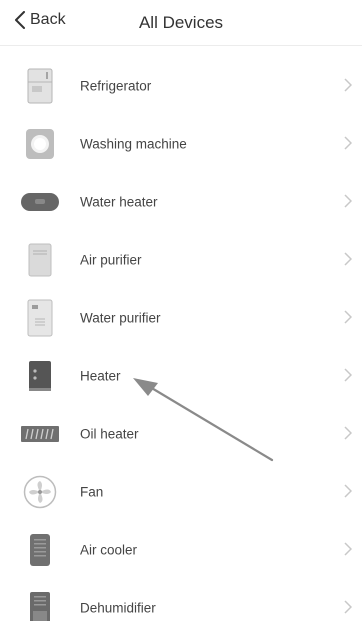 This screenshot has width=362, height=621. I want to click on list-item-water-heater: Water heater, so click(181, 202).